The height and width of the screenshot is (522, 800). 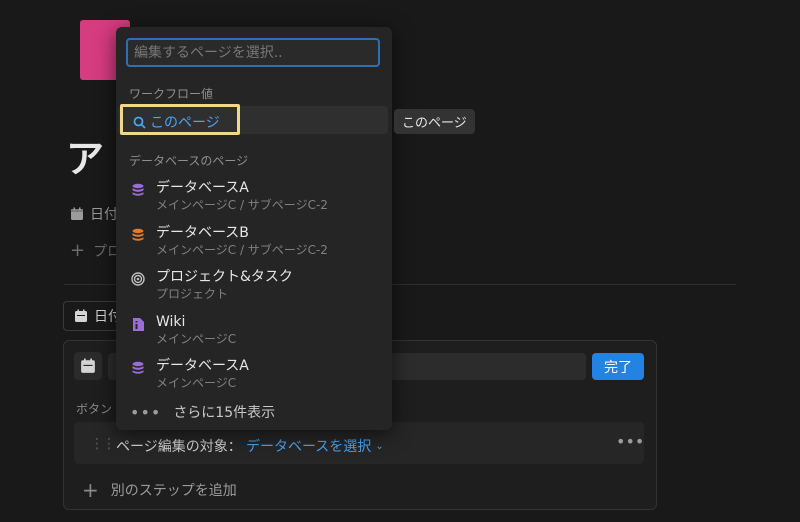 I want to click on workflow-section-label: ワークフロー値, so click(x=171, y=94).